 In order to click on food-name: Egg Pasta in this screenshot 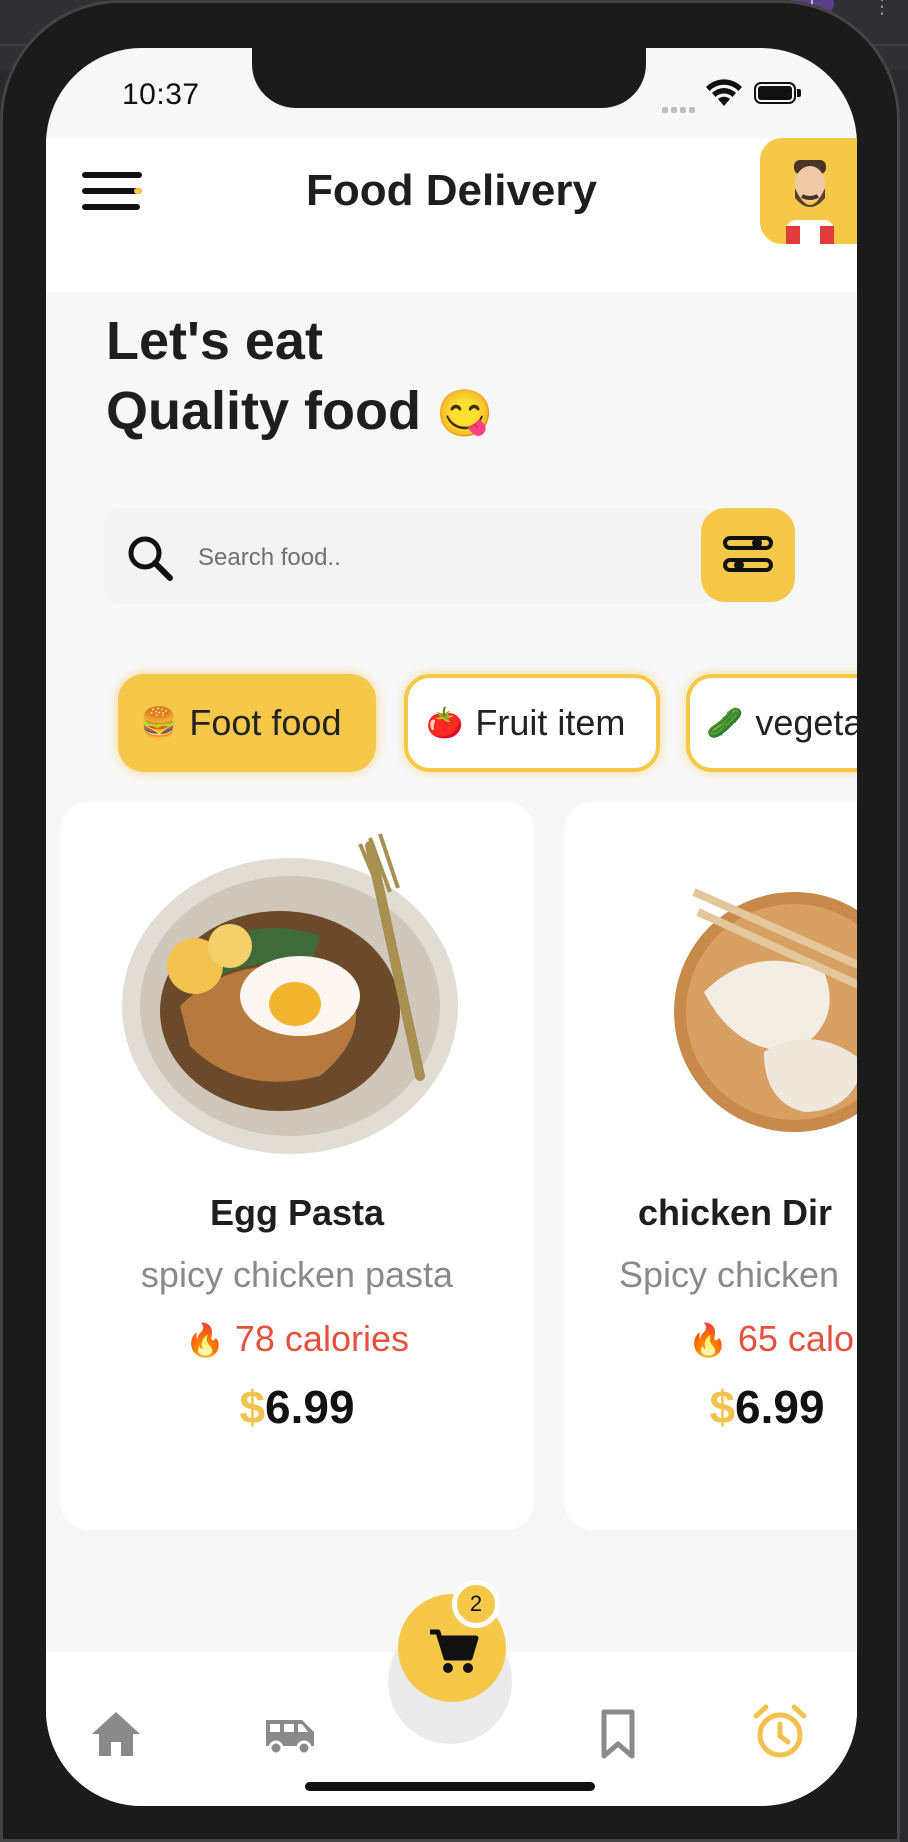, I will do `click(297, 1212)`.